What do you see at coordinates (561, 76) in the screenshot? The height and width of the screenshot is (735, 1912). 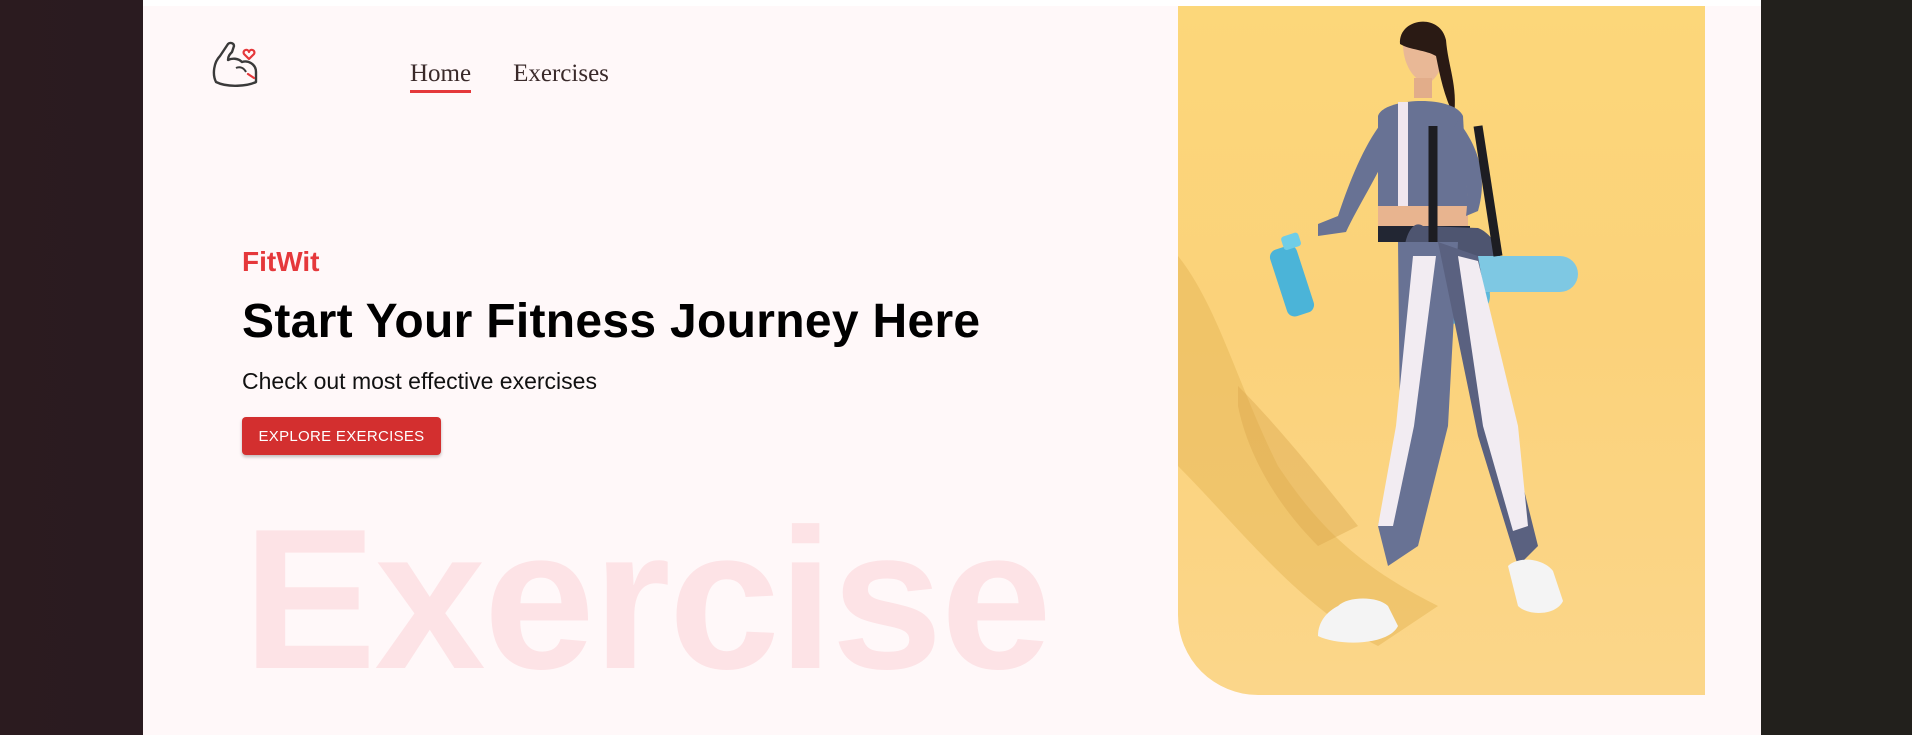 I see `nav-link-exercises: Exercises` at bounding box center [561, 76].